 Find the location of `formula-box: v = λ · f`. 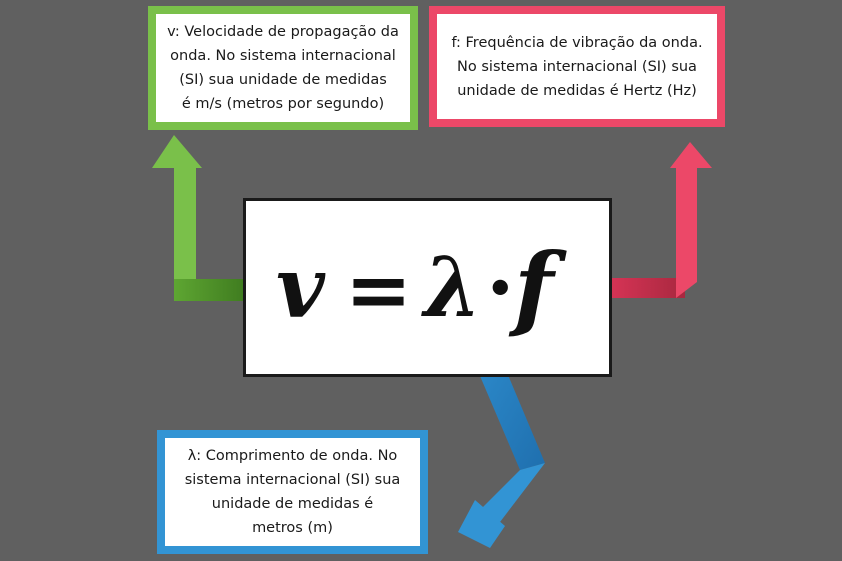

formula-box: v = λ · f is located at coordinates (427, 287).